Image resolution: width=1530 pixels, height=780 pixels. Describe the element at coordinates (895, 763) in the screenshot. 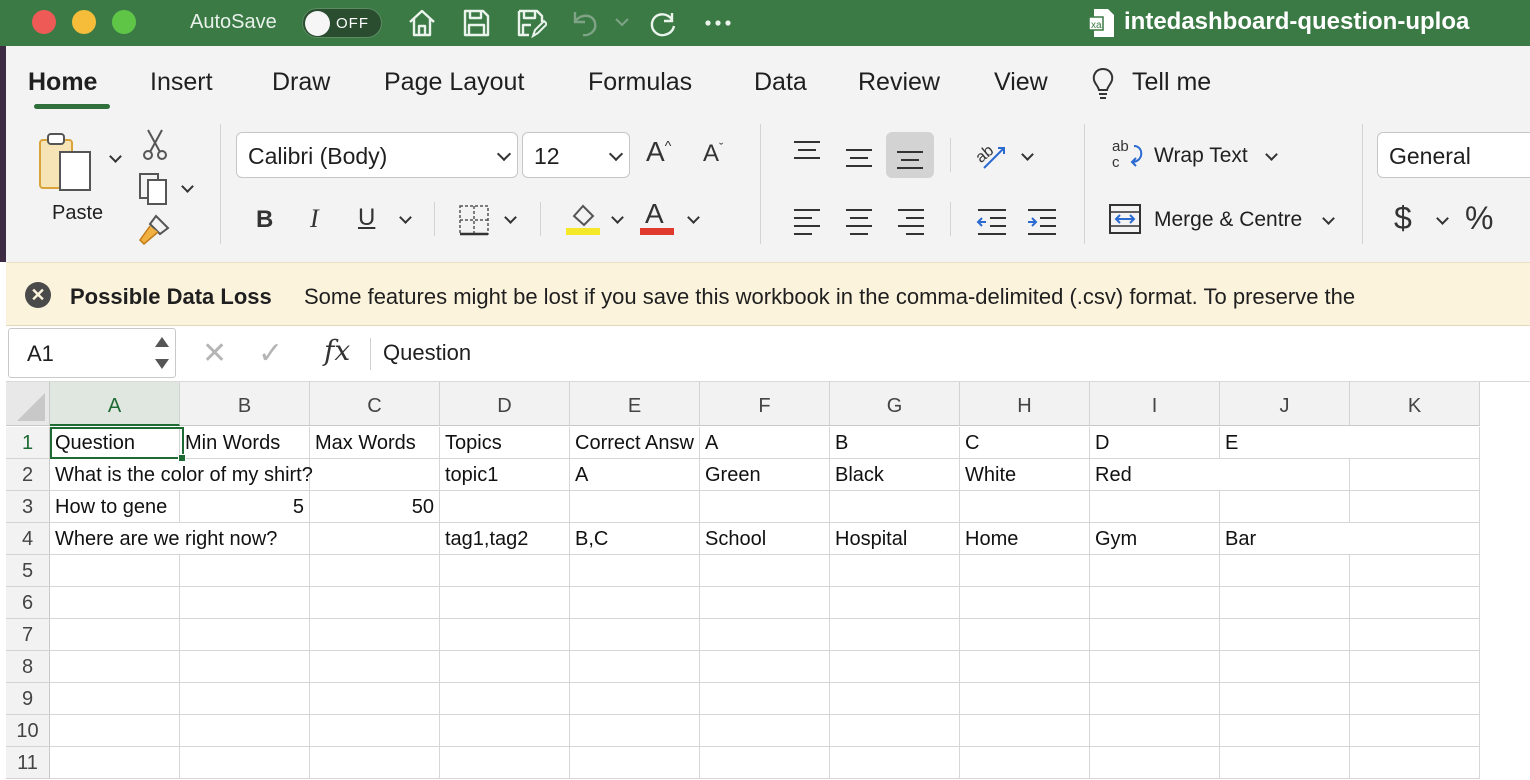

I see `cell-g11` at that location.